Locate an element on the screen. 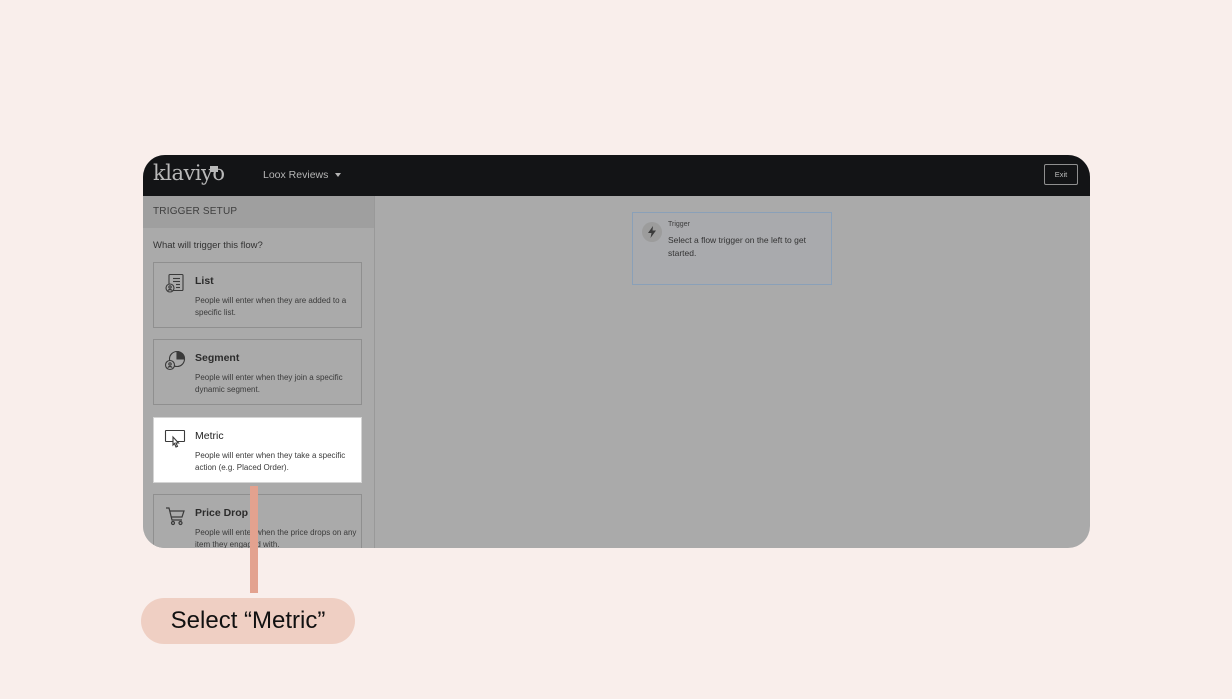 This screenshot has height=699, width=1232. chevron-down-icon is located at coordinates (338, 175).